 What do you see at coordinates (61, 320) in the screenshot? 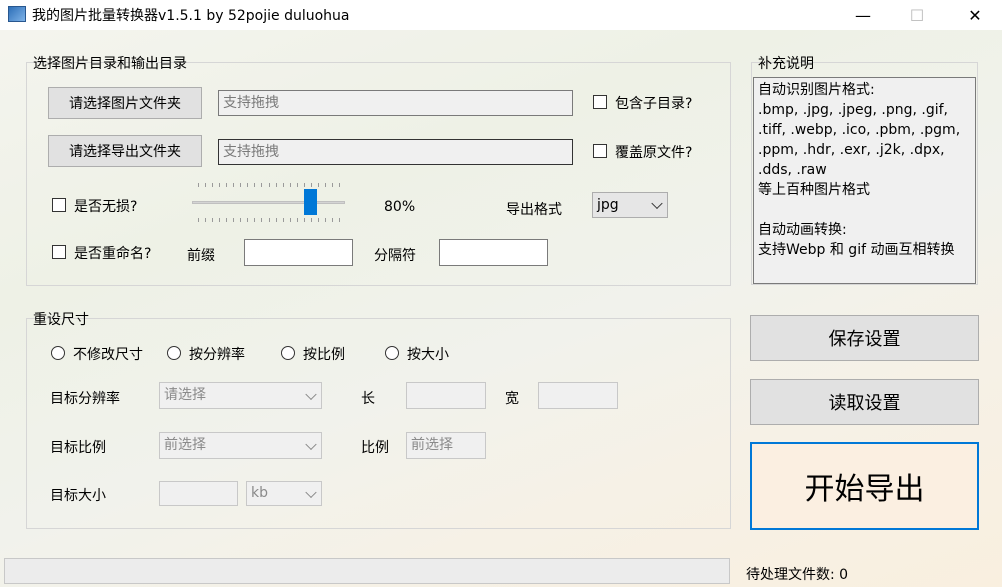
I see `resize-group-title: 重设尺寸` at bounding box center [61, 320].